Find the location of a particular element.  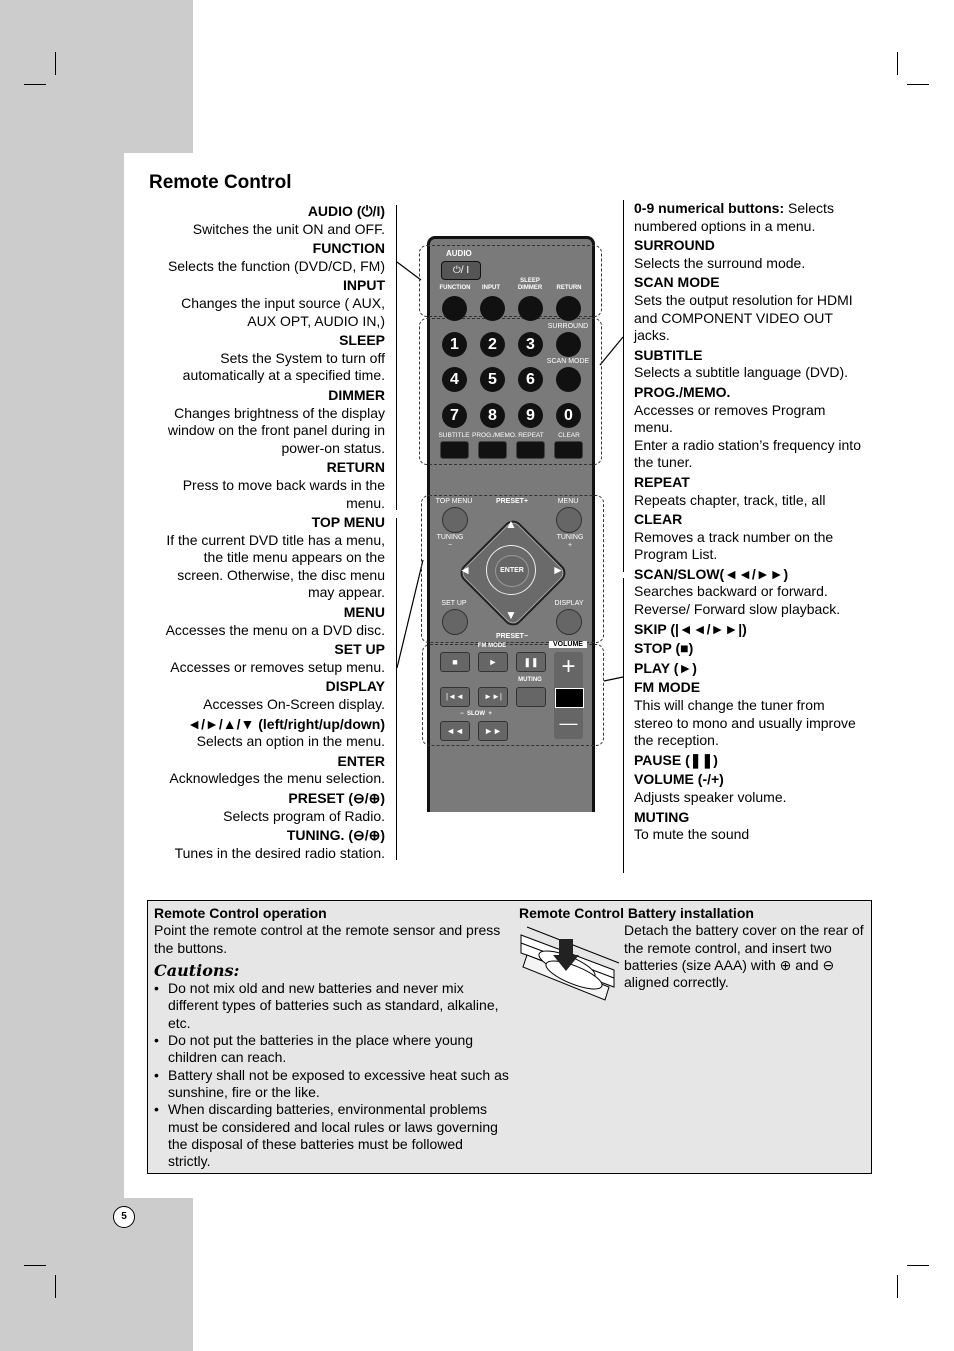

audio-label: AUDIO is located at coordinates (459, 253).